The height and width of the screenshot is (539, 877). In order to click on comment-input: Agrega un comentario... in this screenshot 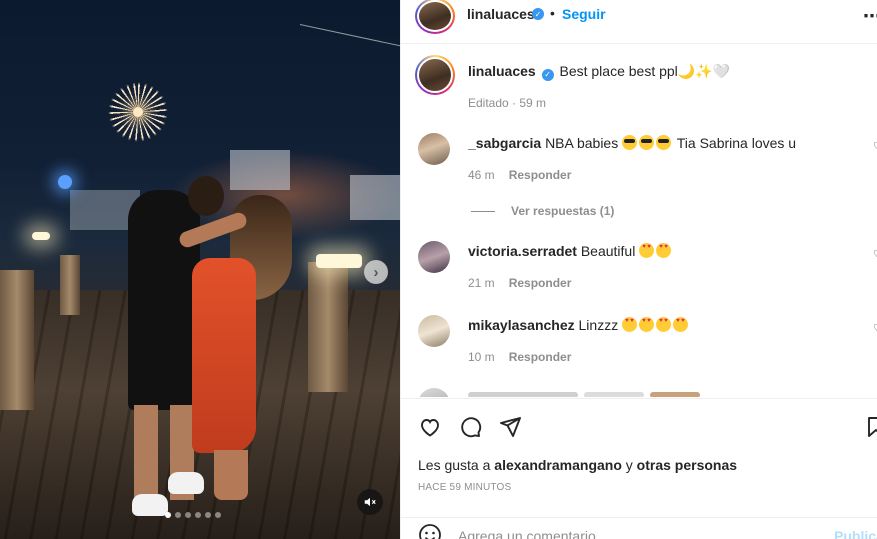, I will do `click(532, 533)`.